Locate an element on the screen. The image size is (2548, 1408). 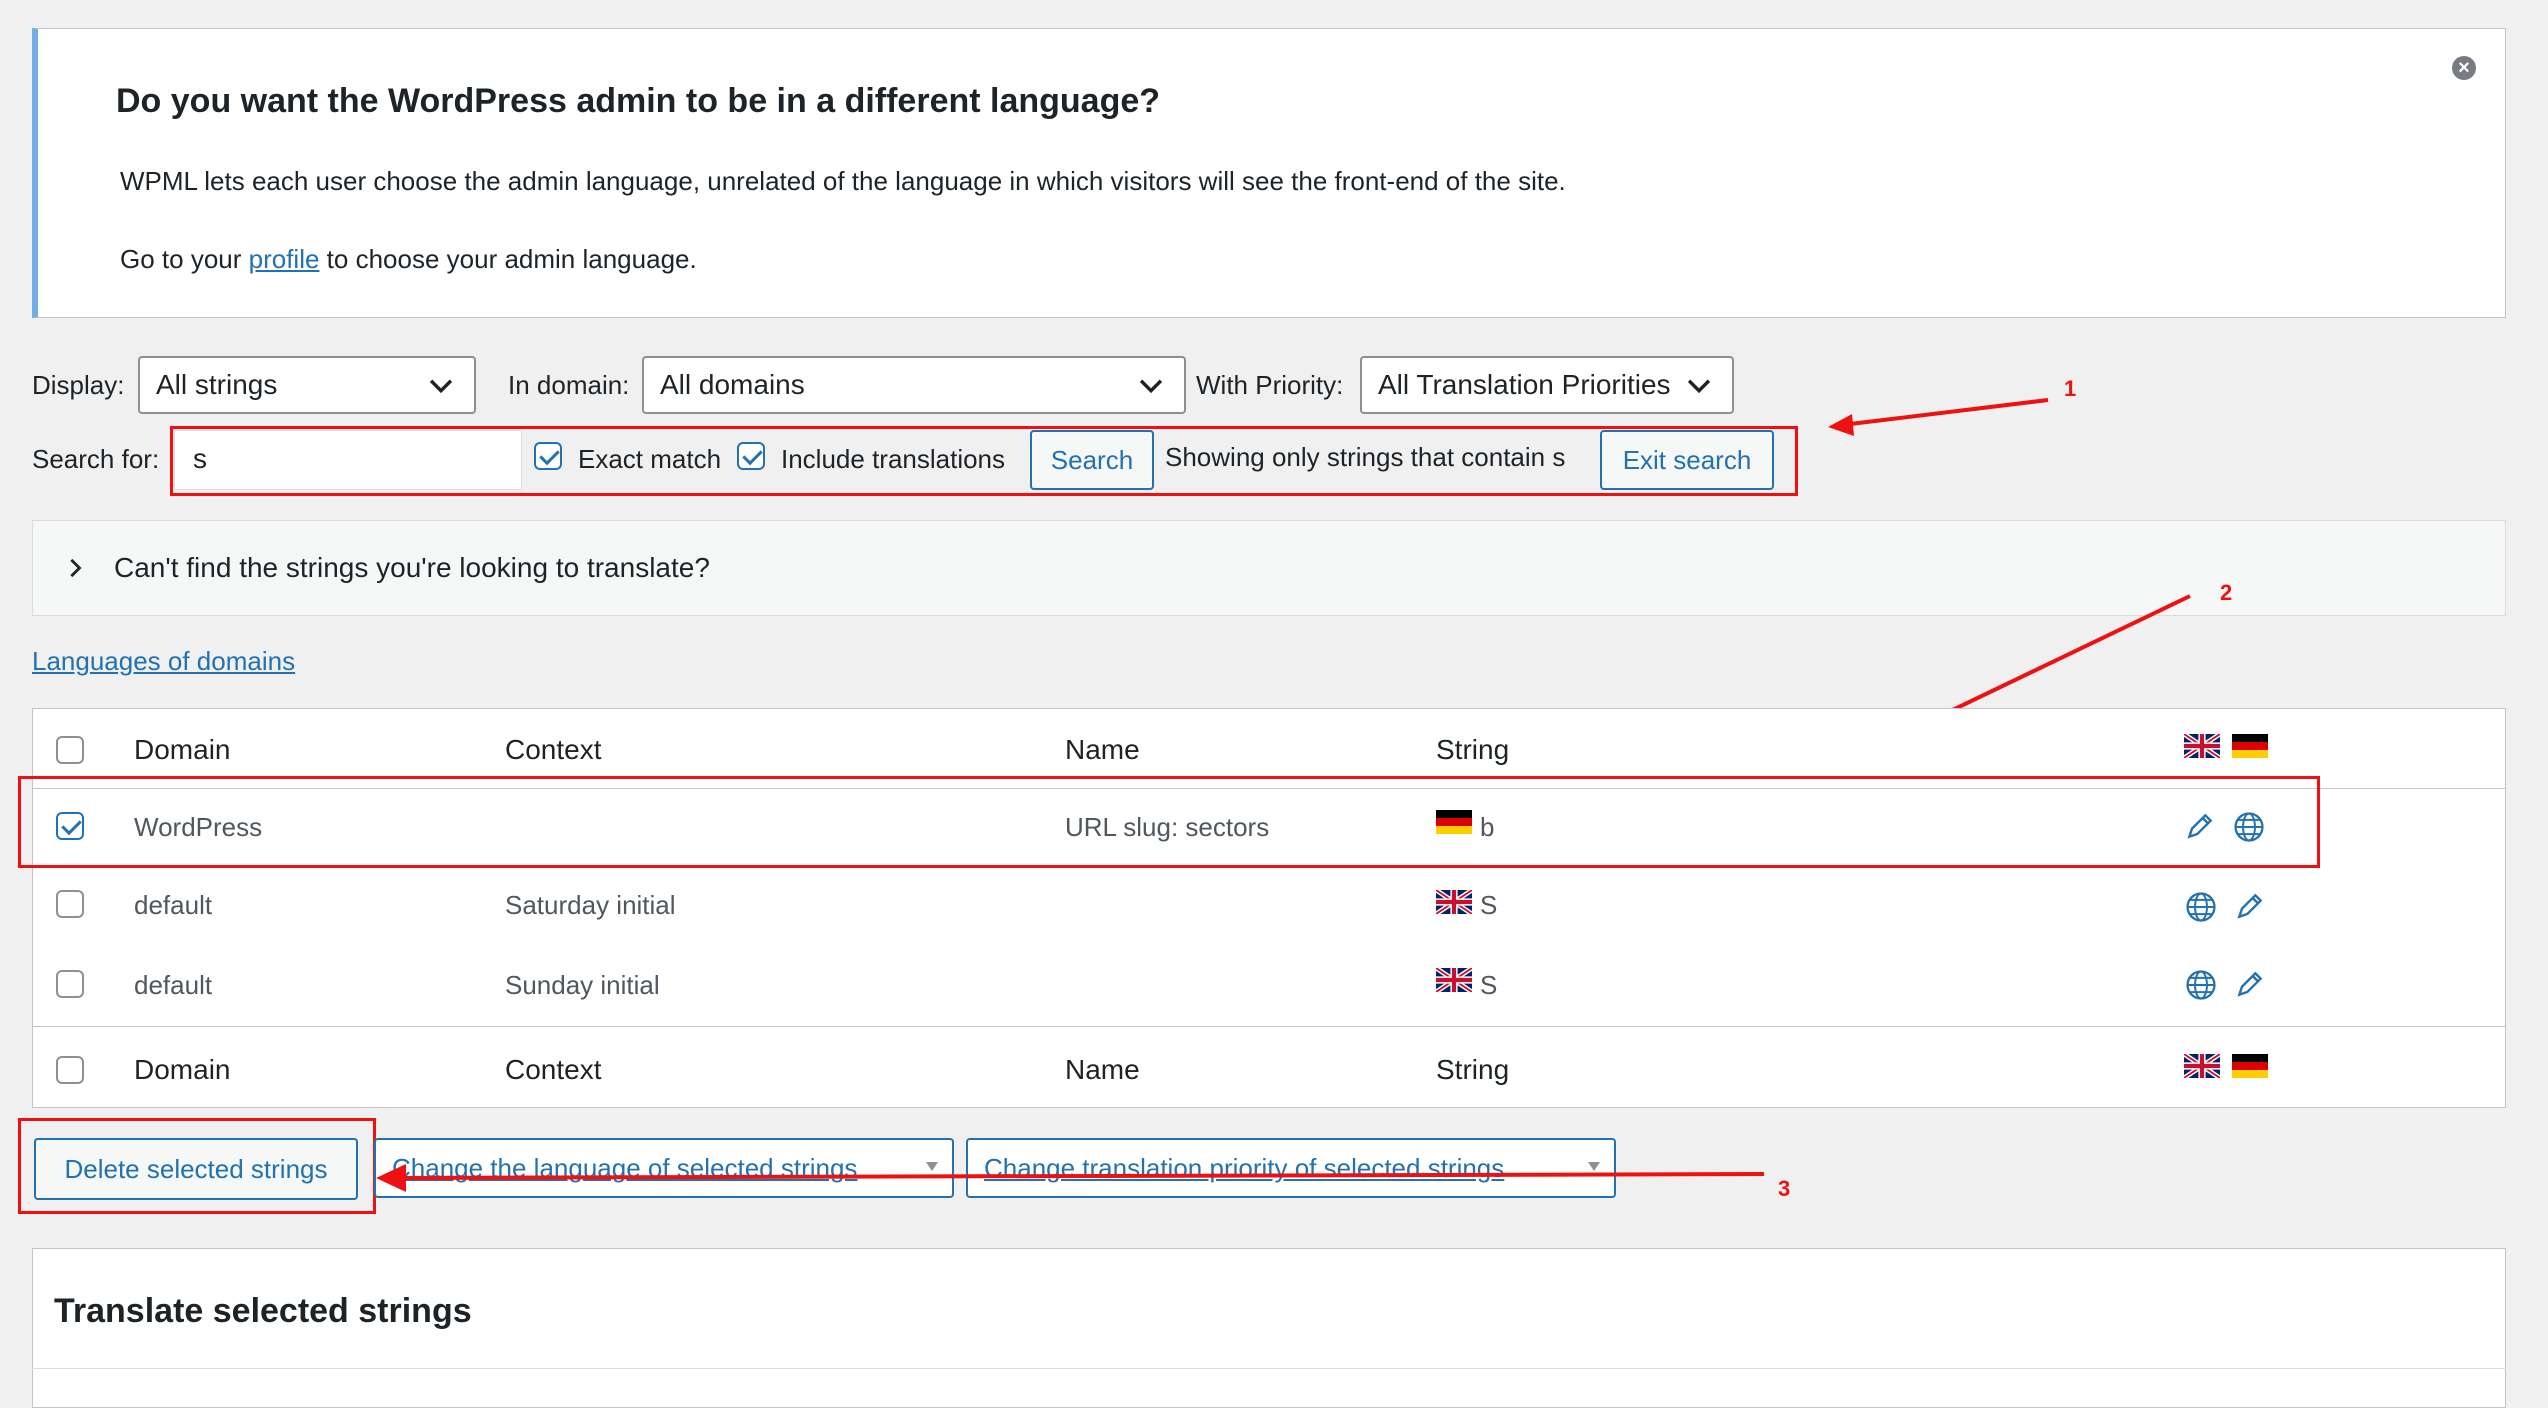
row-name: URL slug: sectors is located at coordinates (1167, 827).